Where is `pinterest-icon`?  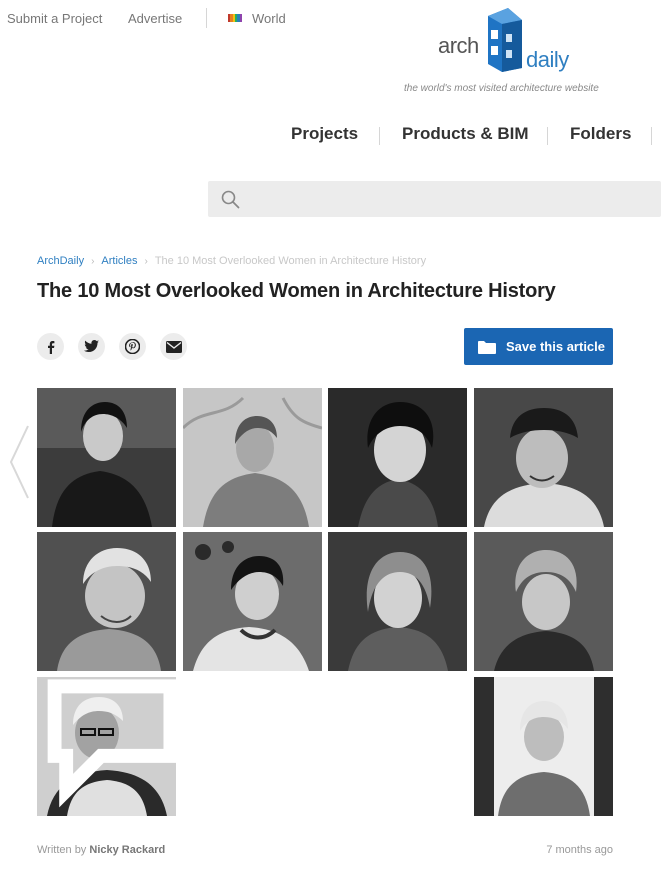 pinterest-icon is located at coordinates (132, 346).